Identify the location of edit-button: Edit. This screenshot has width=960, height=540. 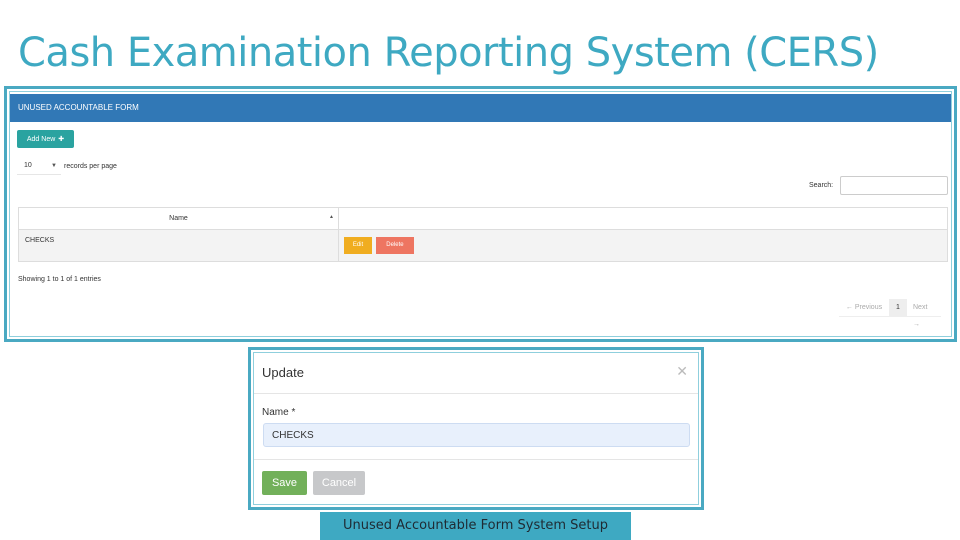
(358, 245).